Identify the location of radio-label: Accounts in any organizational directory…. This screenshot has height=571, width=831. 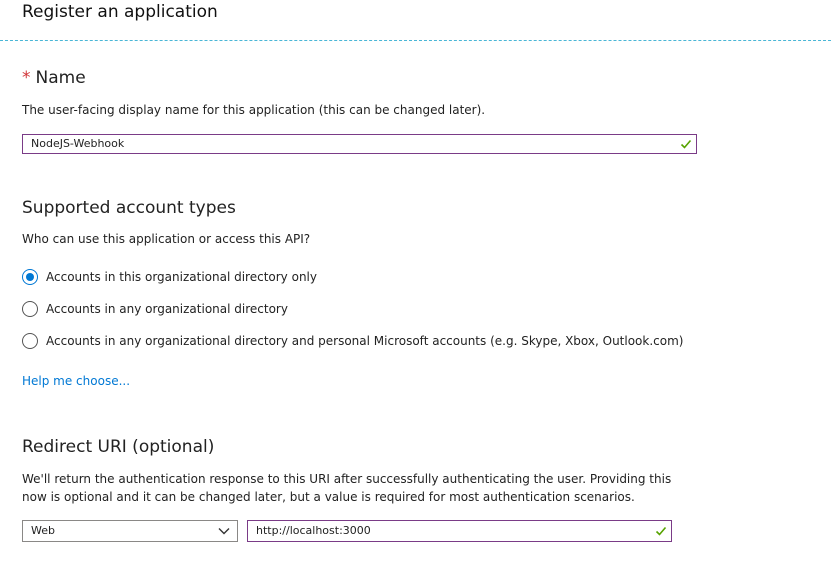
(365, 341).